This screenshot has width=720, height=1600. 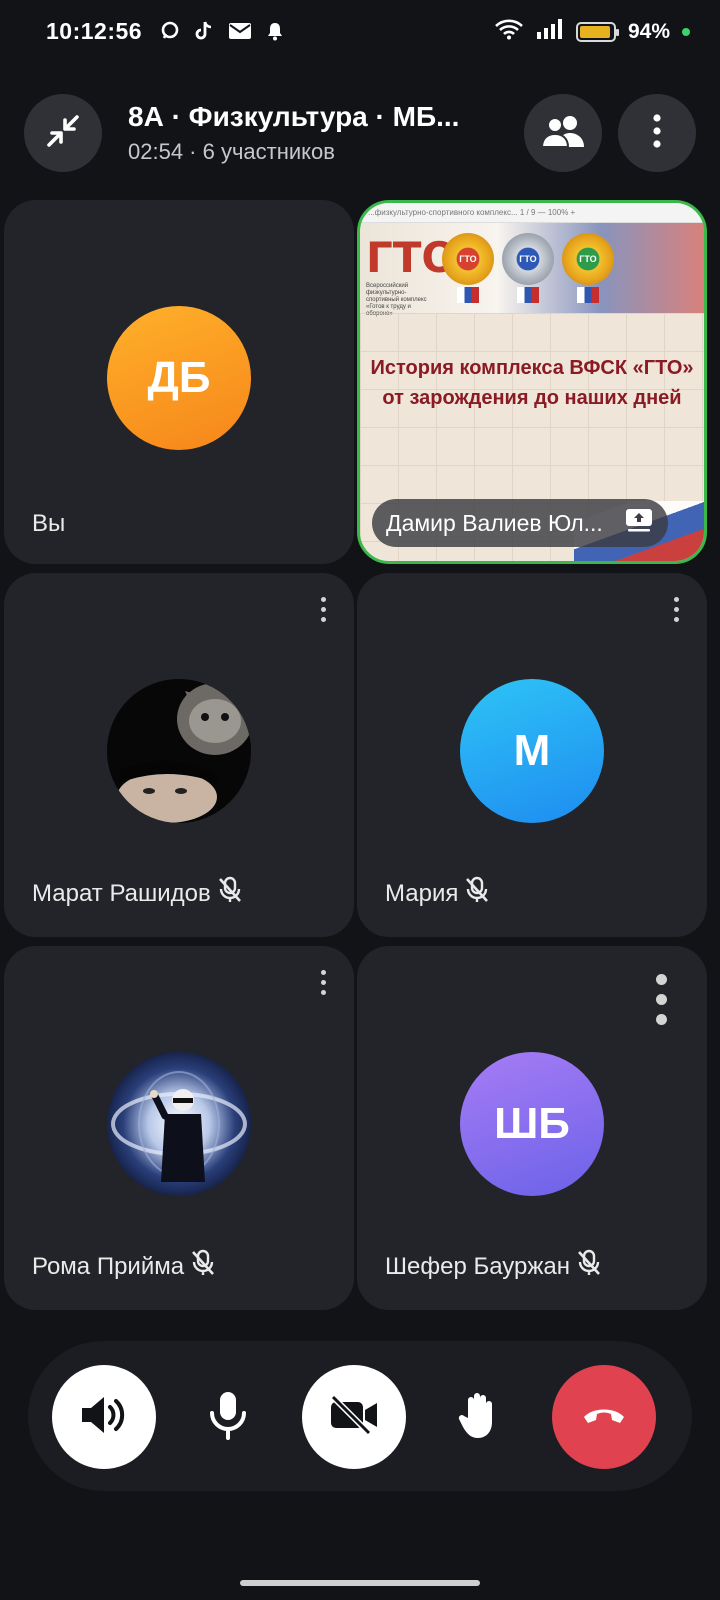 I want to click on bronze-medal-image: ГТО, so click(x=588, y=269).